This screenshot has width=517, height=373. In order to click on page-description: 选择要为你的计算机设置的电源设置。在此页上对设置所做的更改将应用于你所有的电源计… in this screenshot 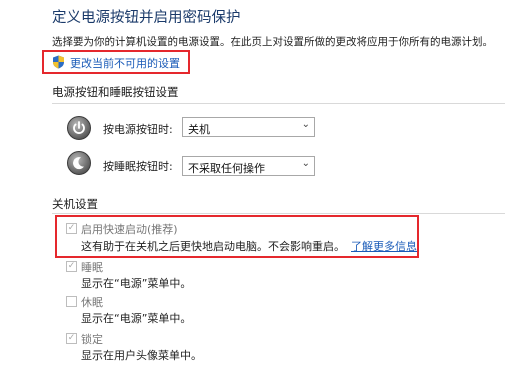, I will do `click(272, 42)`.